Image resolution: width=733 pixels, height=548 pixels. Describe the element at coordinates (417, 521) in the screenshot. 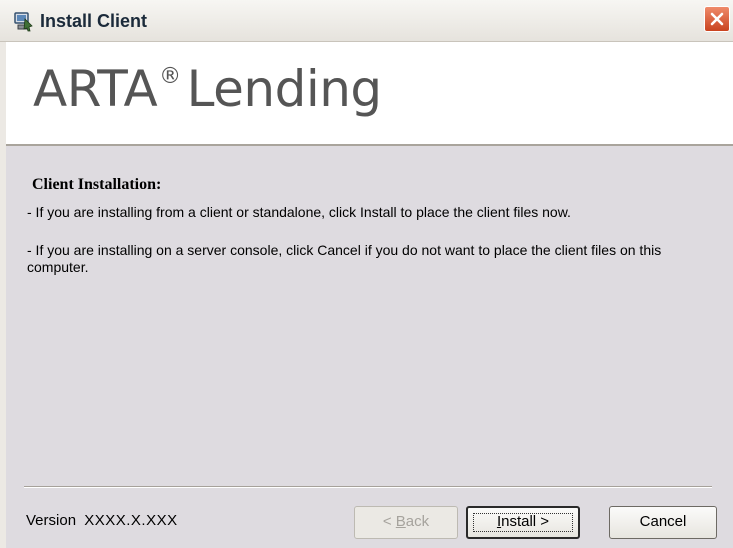

I see `back-button-label: ack` at that location.